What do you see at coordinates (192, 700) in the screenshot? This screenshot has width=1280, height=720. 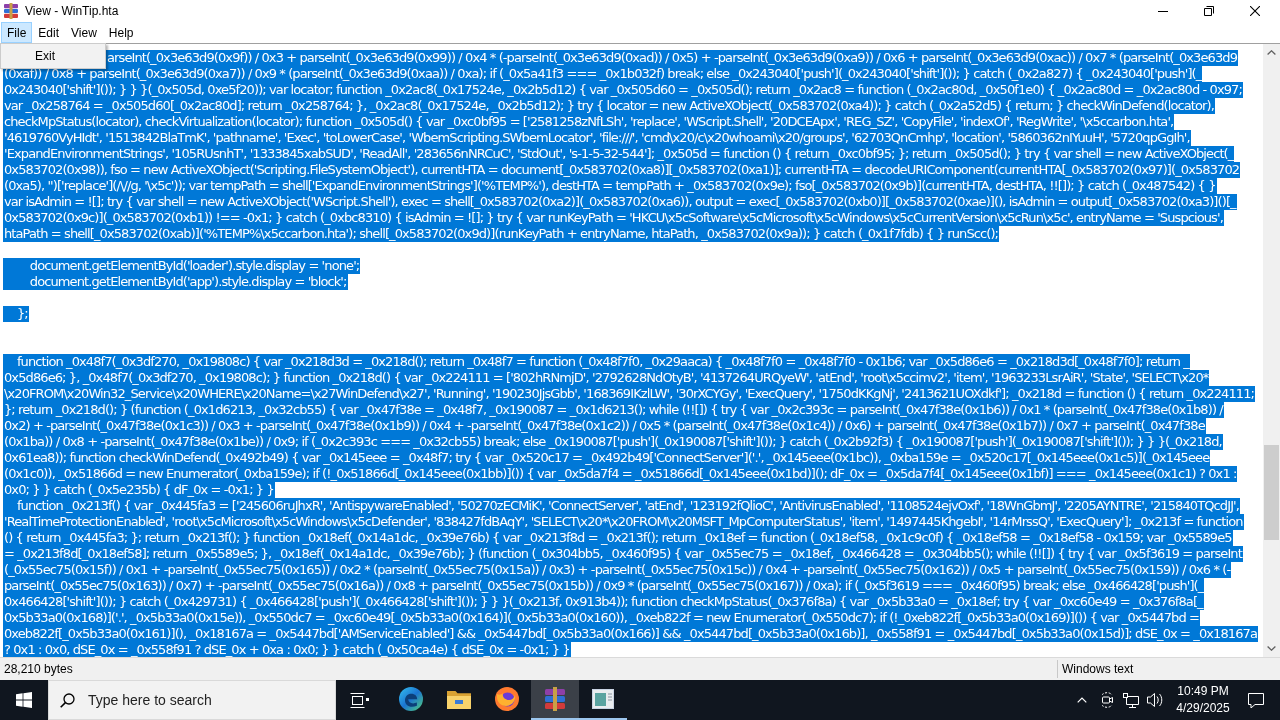 I see `search-field: Type here to search` at bounding box center [192, 700].